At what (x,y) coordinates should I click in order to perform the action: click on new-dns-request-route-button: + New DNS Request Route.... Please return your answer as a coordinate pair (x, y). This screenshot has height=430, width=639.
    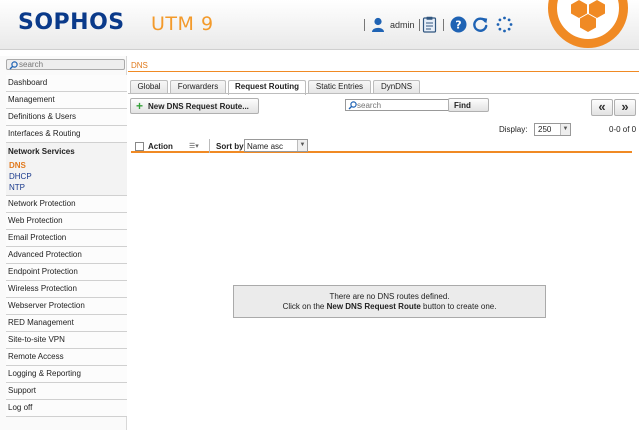
    Looking at the image, I should click on (194, 106).